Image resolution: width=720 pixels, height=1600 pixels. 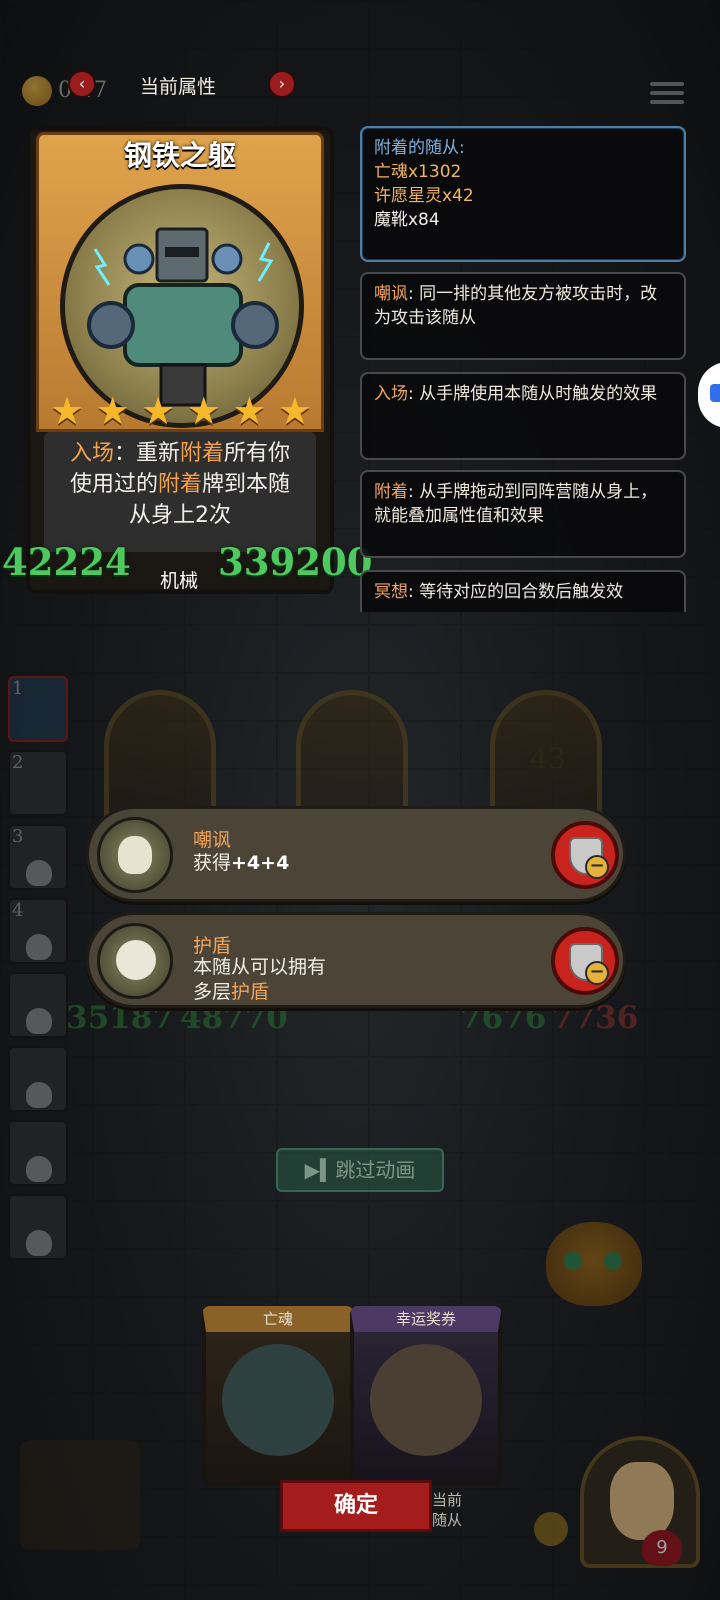 What do you see at coordinates (179, 581) in the screenshot?
I see `card-type: 机械` at bounding box center [179, 581].